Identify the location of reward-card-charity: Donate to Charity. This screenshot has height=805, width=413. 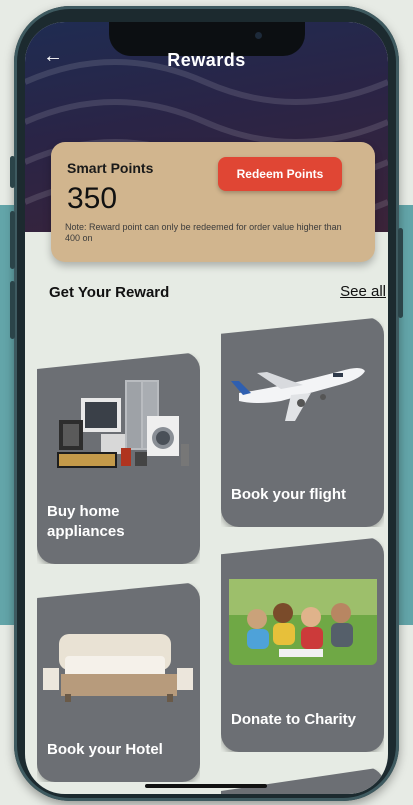
(302, 644).